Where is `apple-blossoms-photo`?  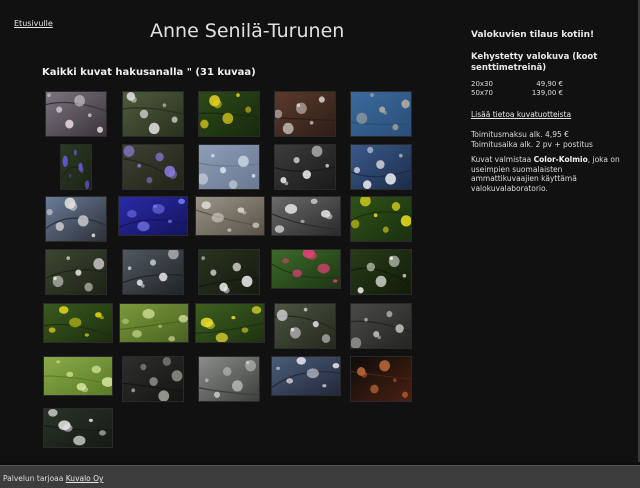 apple-blossoms-photo is located at coordinates (153, 272).